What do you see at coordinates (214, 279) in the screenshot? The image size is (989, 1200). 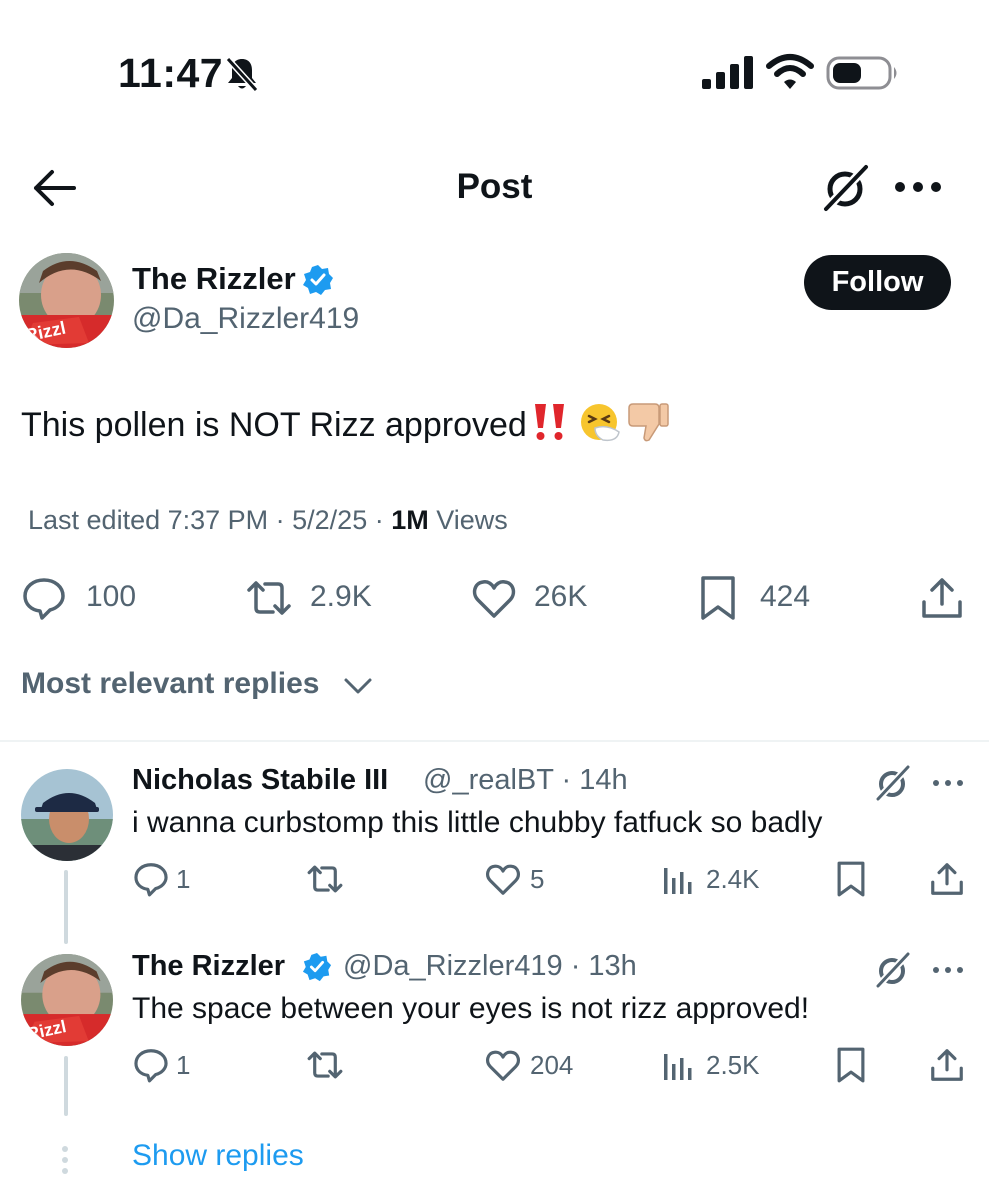 I see `author-name: The Rizzler` at bounding box center [214, 279].